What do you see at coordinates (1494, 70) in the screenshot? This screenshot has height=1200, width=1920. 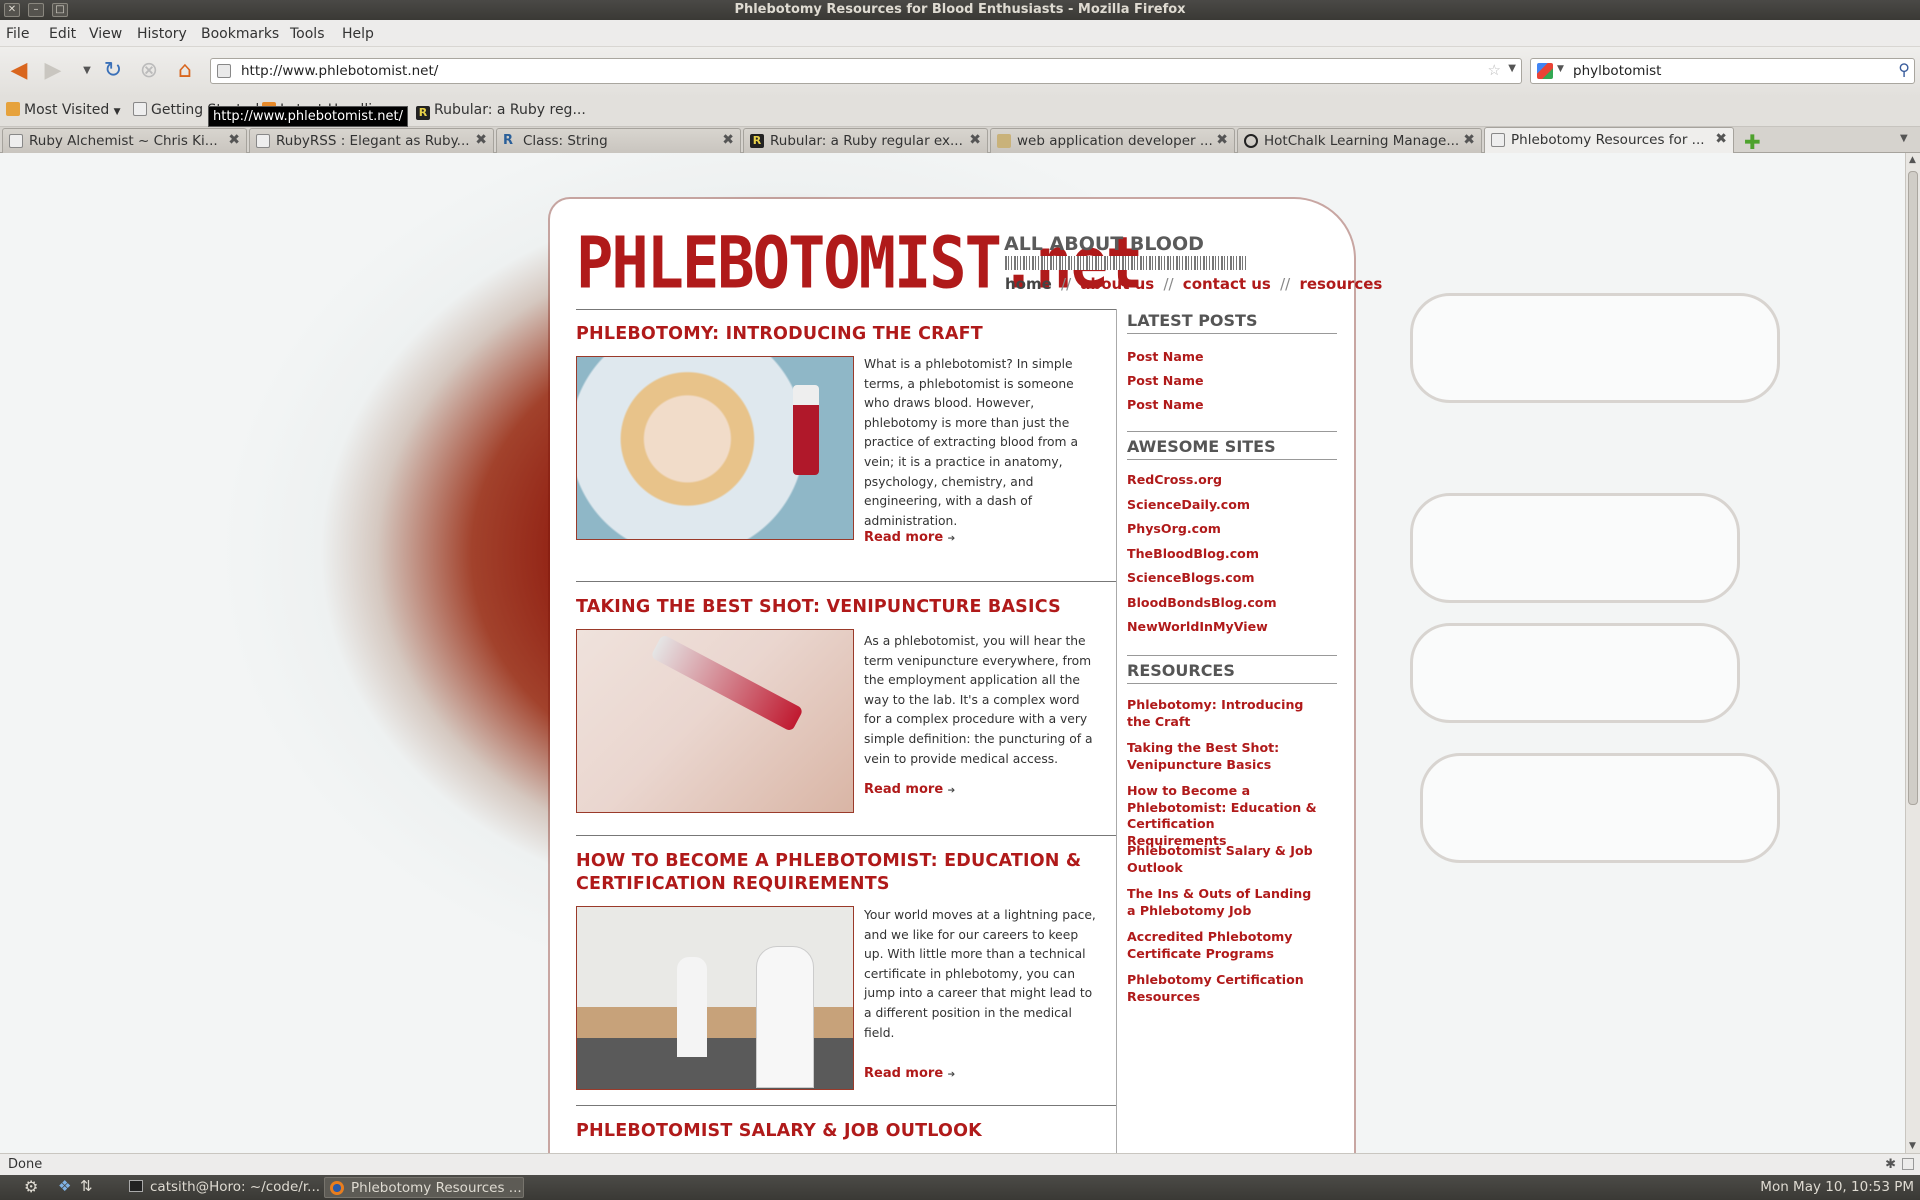 I see `bookmark-star-icon: ☆` at bounding box center [1494, 70].